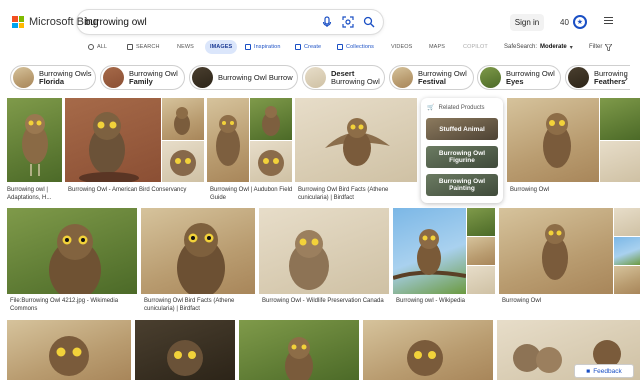  What do you see at coordinates (607, 371) in the screenshot?
I see `feedback-label: Feedback` at bounding box center [607, 371].